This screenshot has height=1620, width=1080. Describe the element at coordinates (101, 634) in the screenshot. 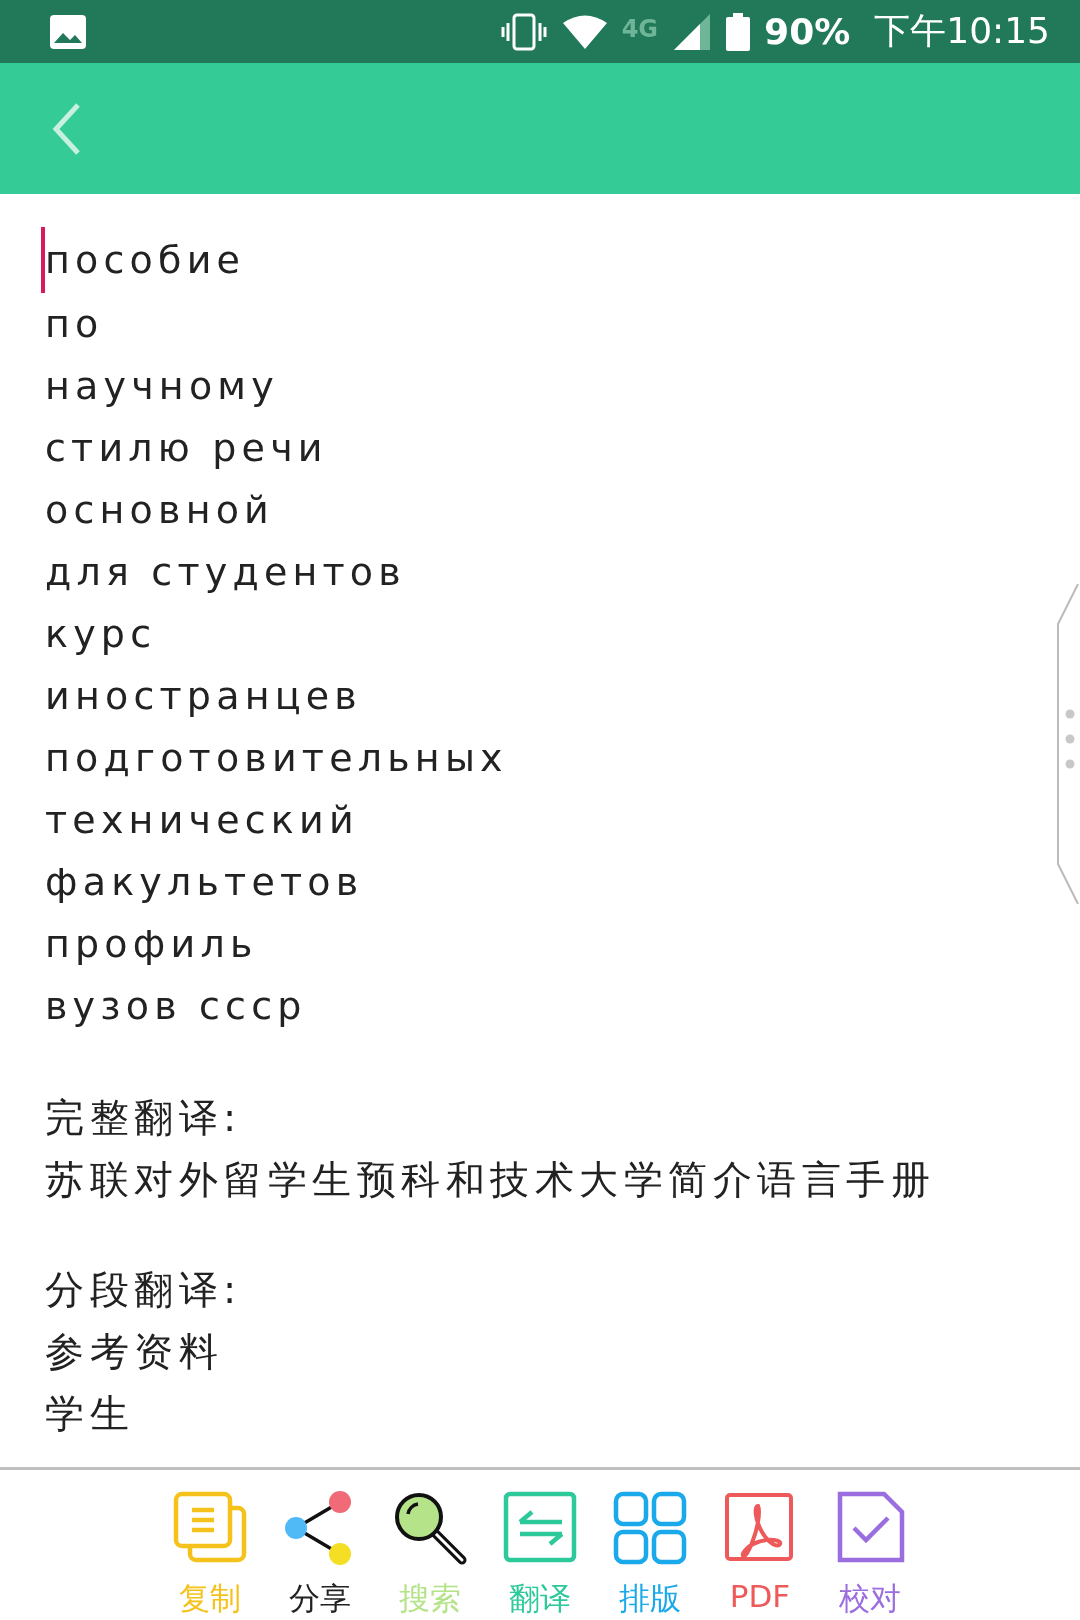

I see `recognized-text-line: курс` at that location.